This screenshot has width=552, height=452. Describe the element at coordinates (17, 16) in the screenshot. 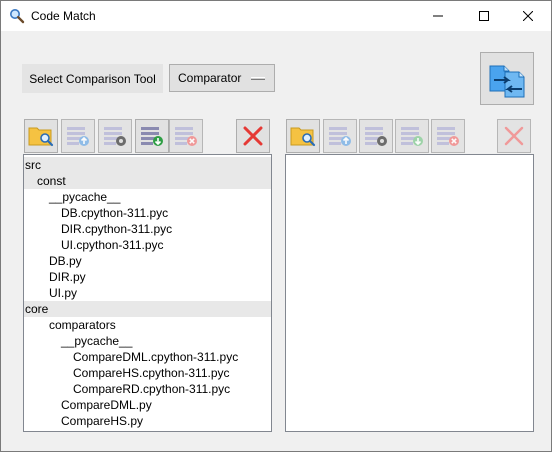

I see `magnifier-icon` at that location.